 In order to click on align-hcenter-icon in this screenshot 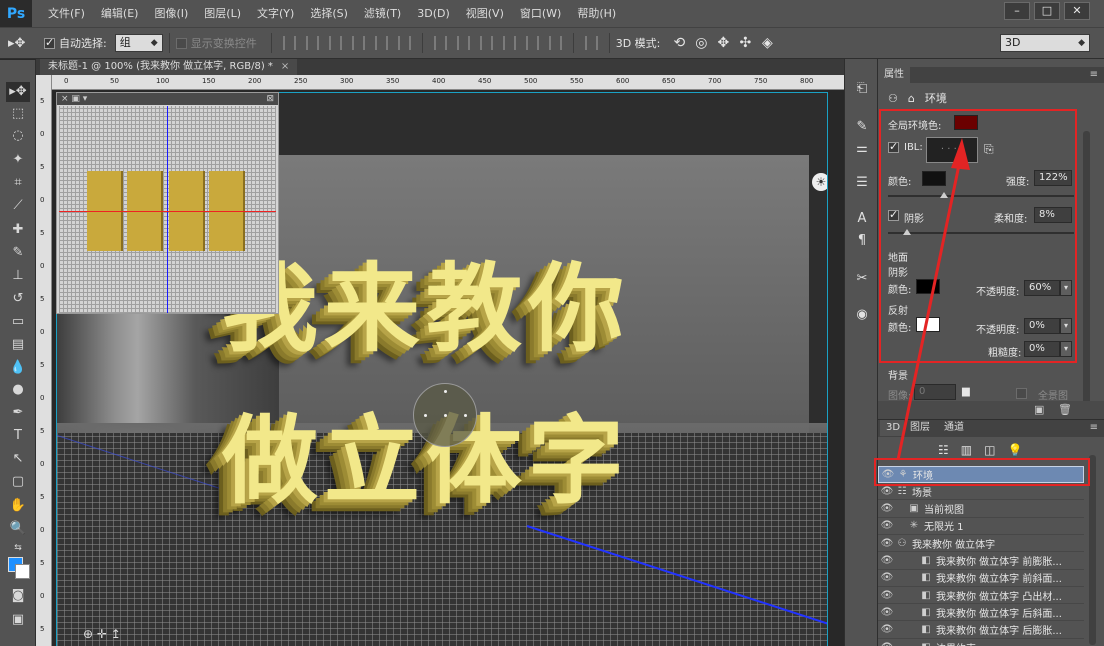, I will do `click(381, 43)`.